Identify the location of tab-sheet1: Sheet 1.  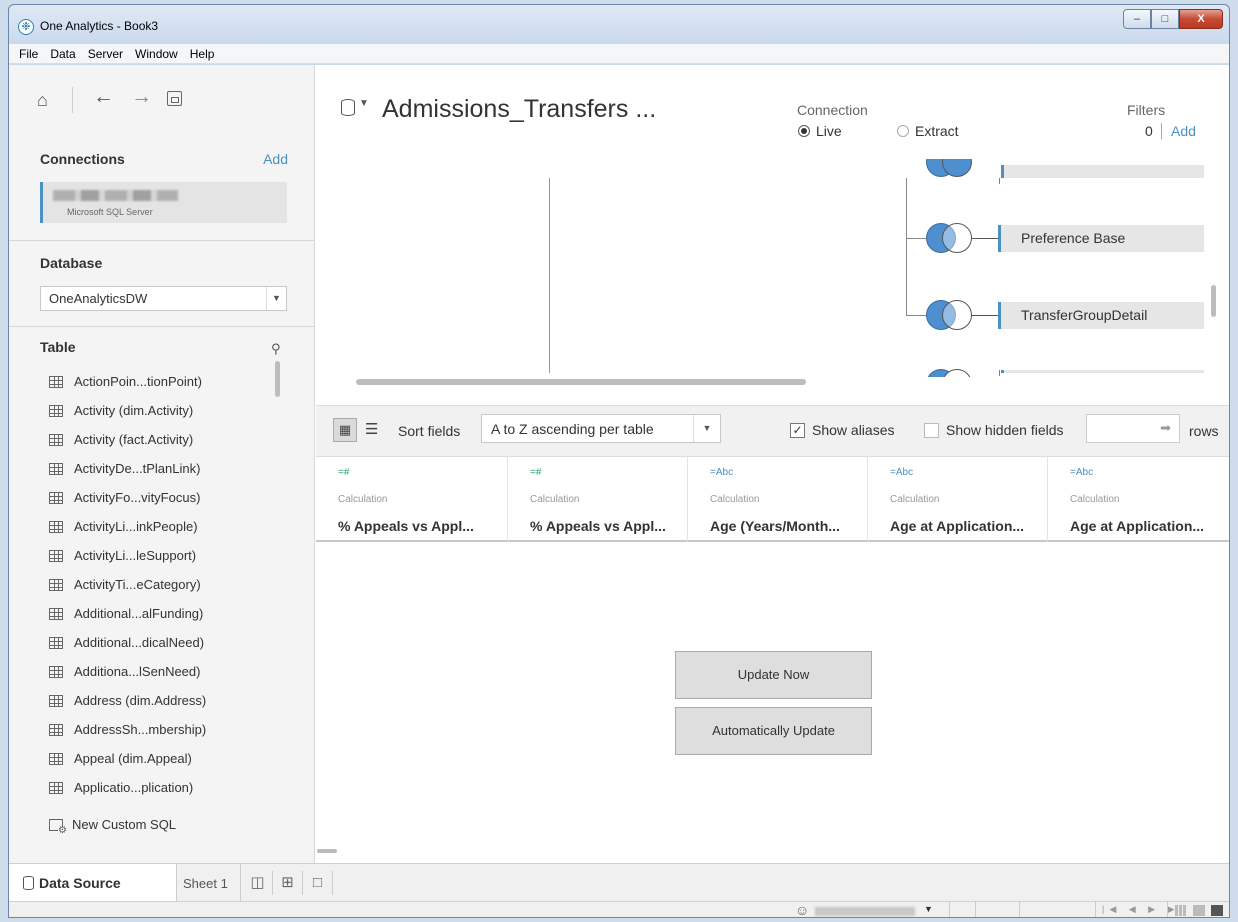
(209, 883).